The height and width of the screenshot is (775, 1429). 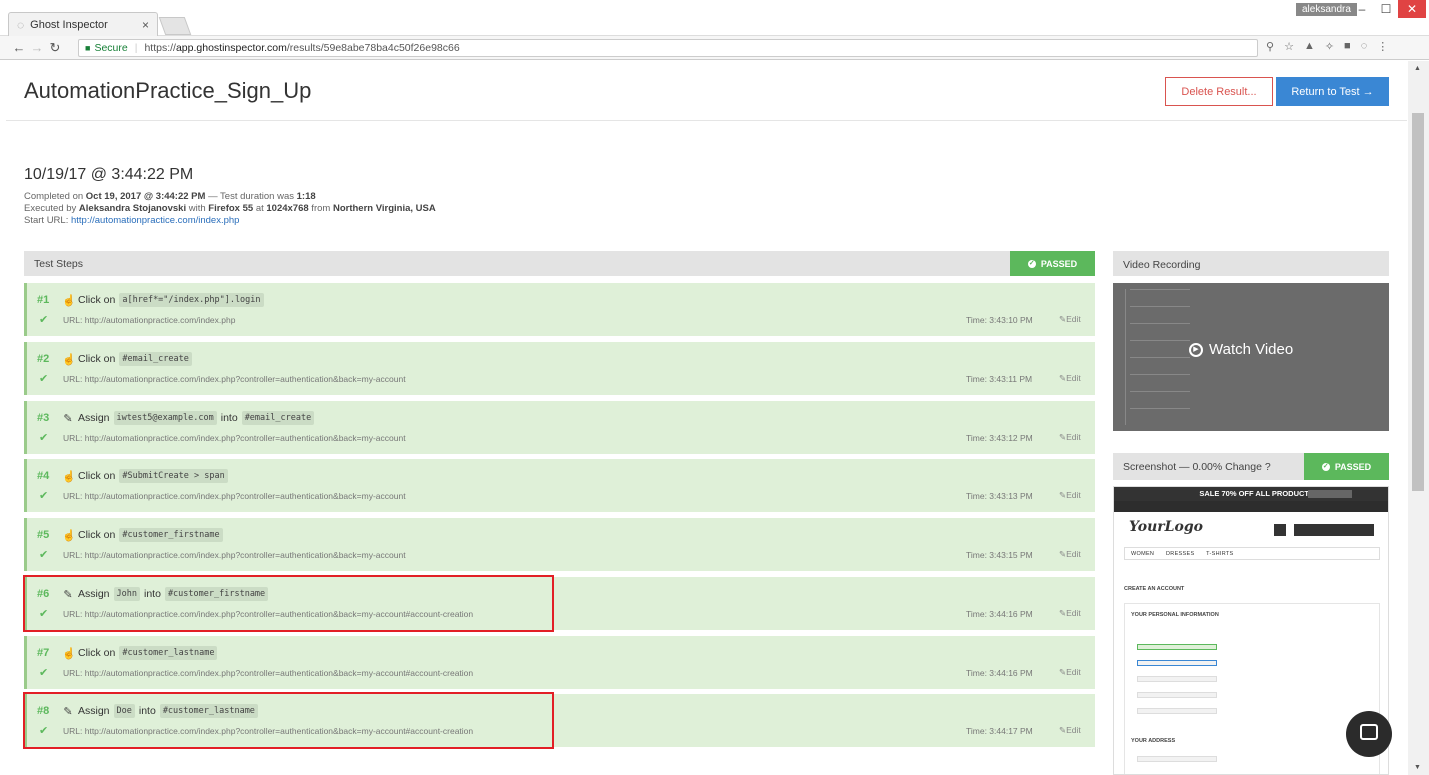 I want to click on browser-titlebar: ◌ Ghost Inspector × aleksandra – ☐ ✕, so click(x=714, y=18).